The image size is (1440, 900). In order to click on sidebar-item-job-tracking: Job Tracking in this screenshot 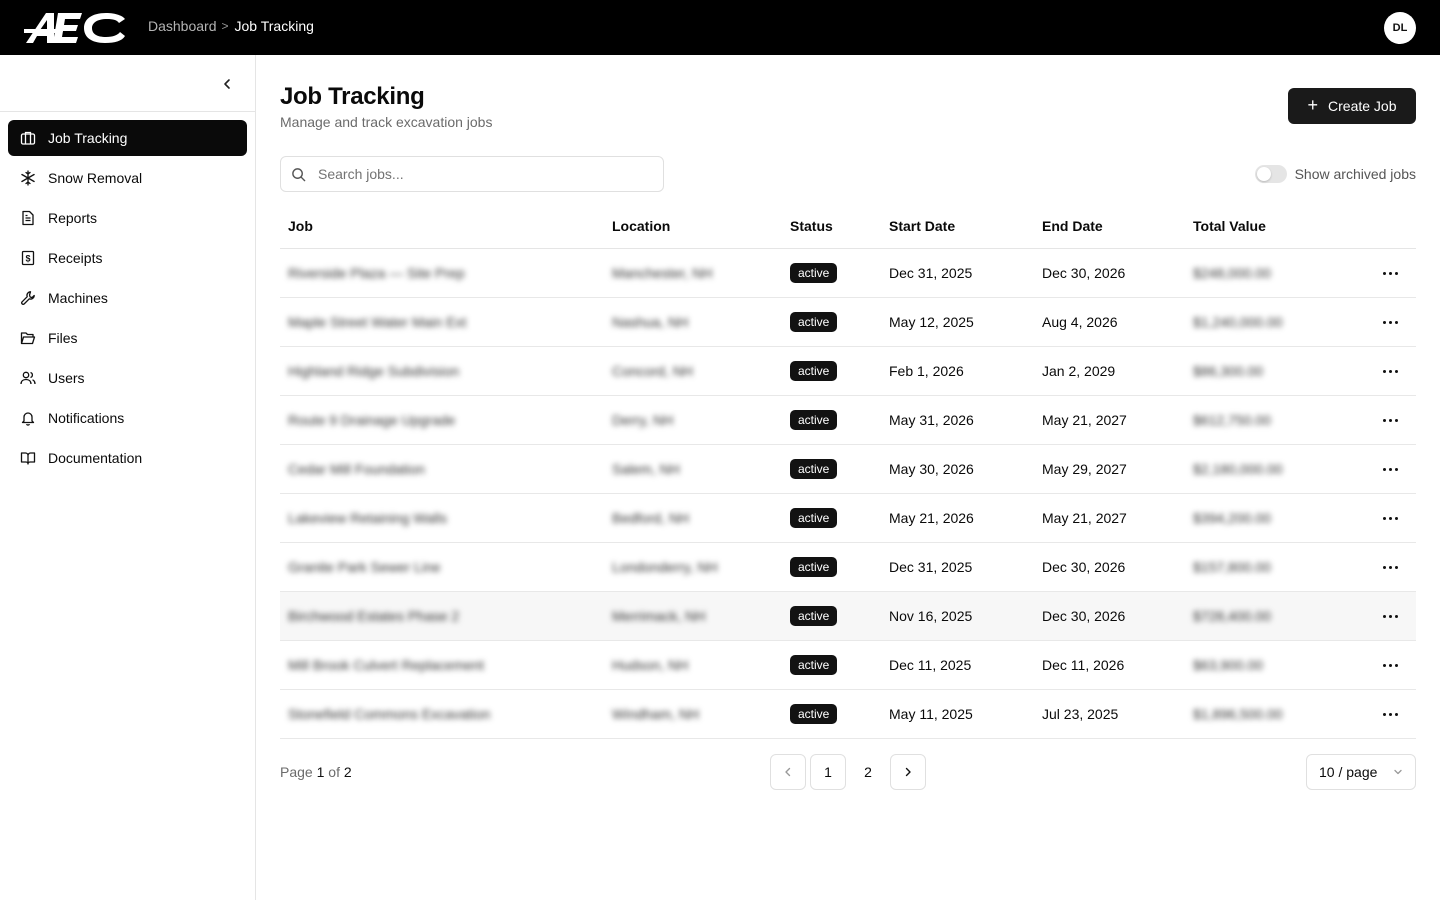, I will do `click(127, 138)`.